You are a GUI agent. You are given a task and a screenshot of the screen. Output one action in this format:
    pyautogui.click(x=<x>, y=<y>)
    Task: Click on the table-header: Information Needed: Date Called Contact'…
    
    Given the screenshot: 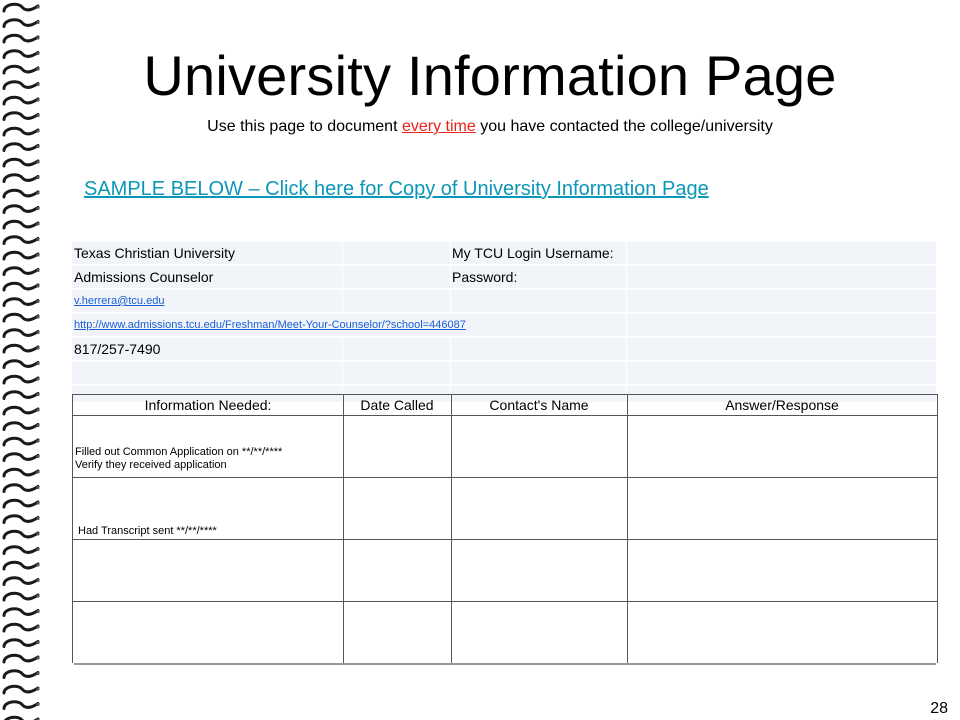 What is the action you would take?
    pyautogui.click(x=505, y=405)
    